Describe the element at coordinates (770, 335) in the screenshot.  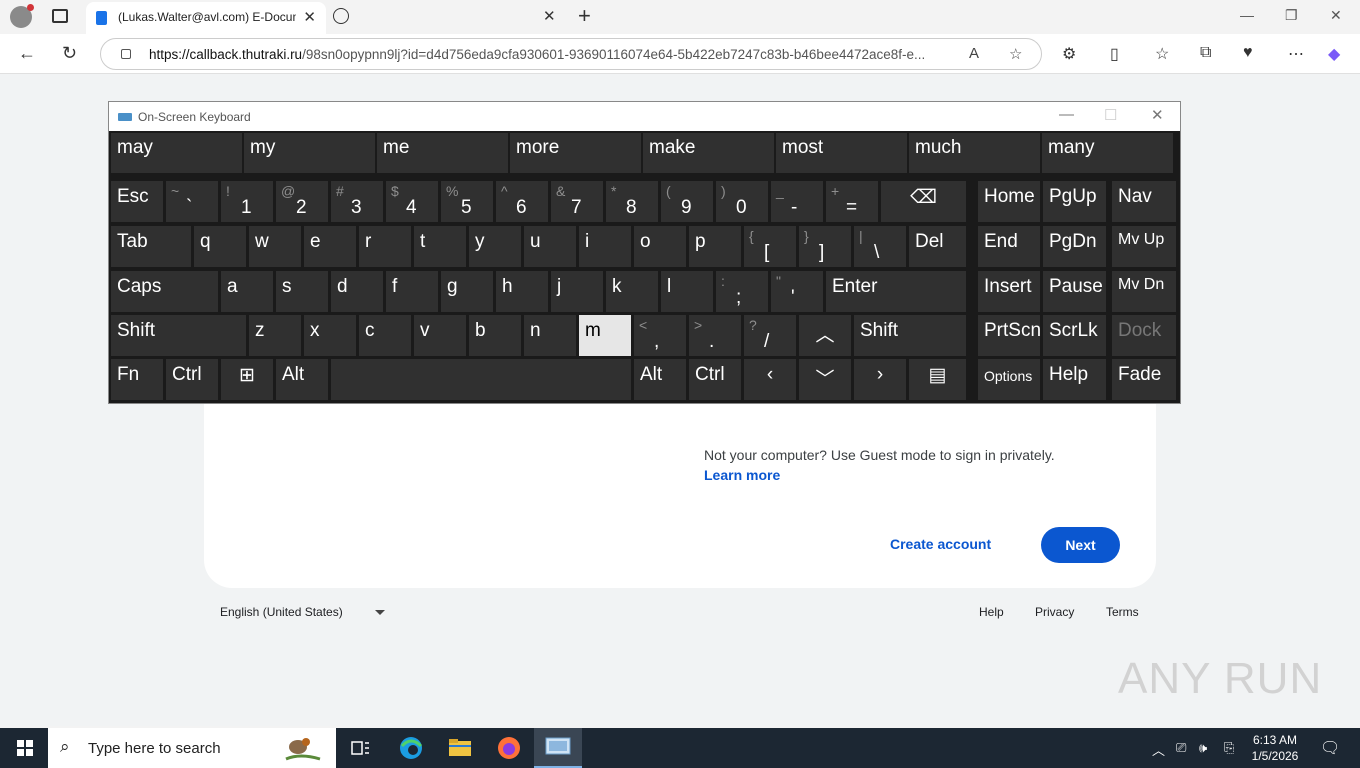
I see `key-sym4-2: ? /` at that location.